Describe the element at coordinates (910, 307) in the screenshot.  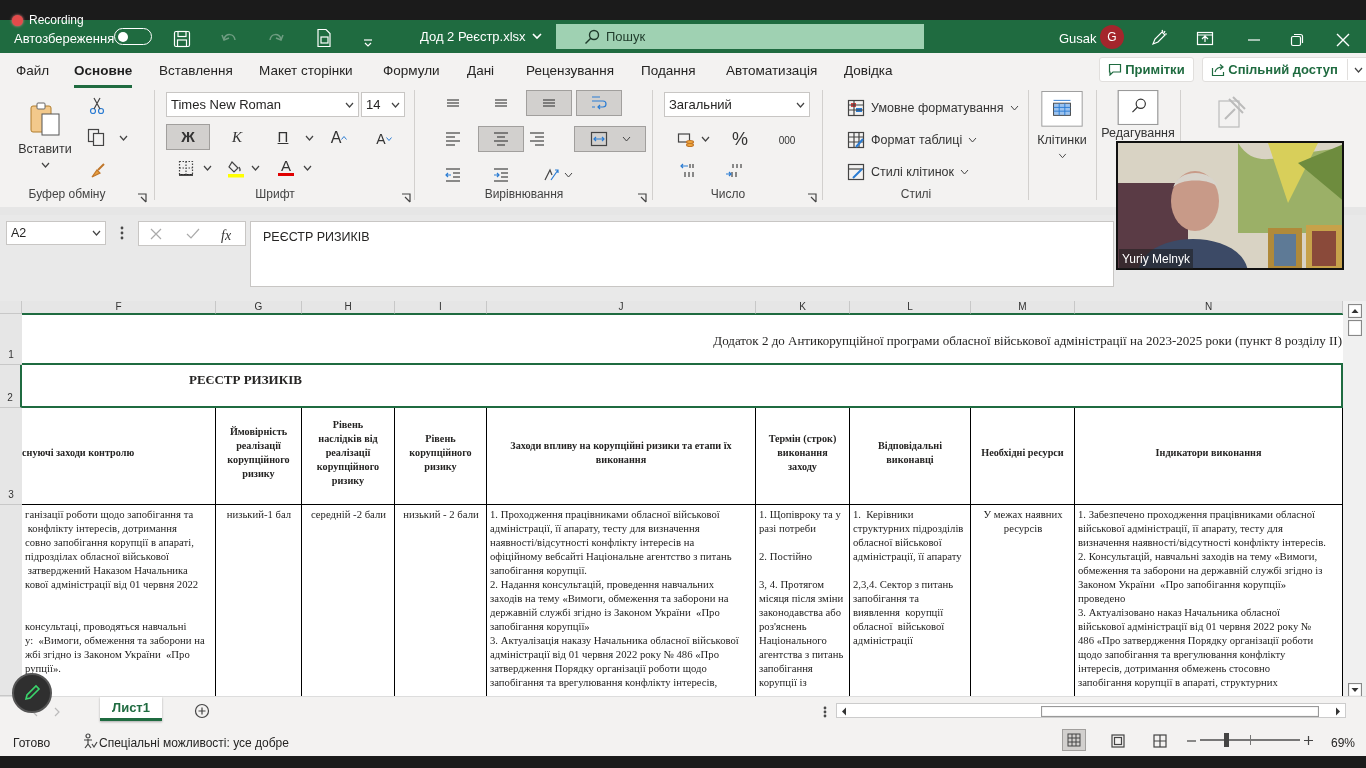
I see `column-header: L` at that location.